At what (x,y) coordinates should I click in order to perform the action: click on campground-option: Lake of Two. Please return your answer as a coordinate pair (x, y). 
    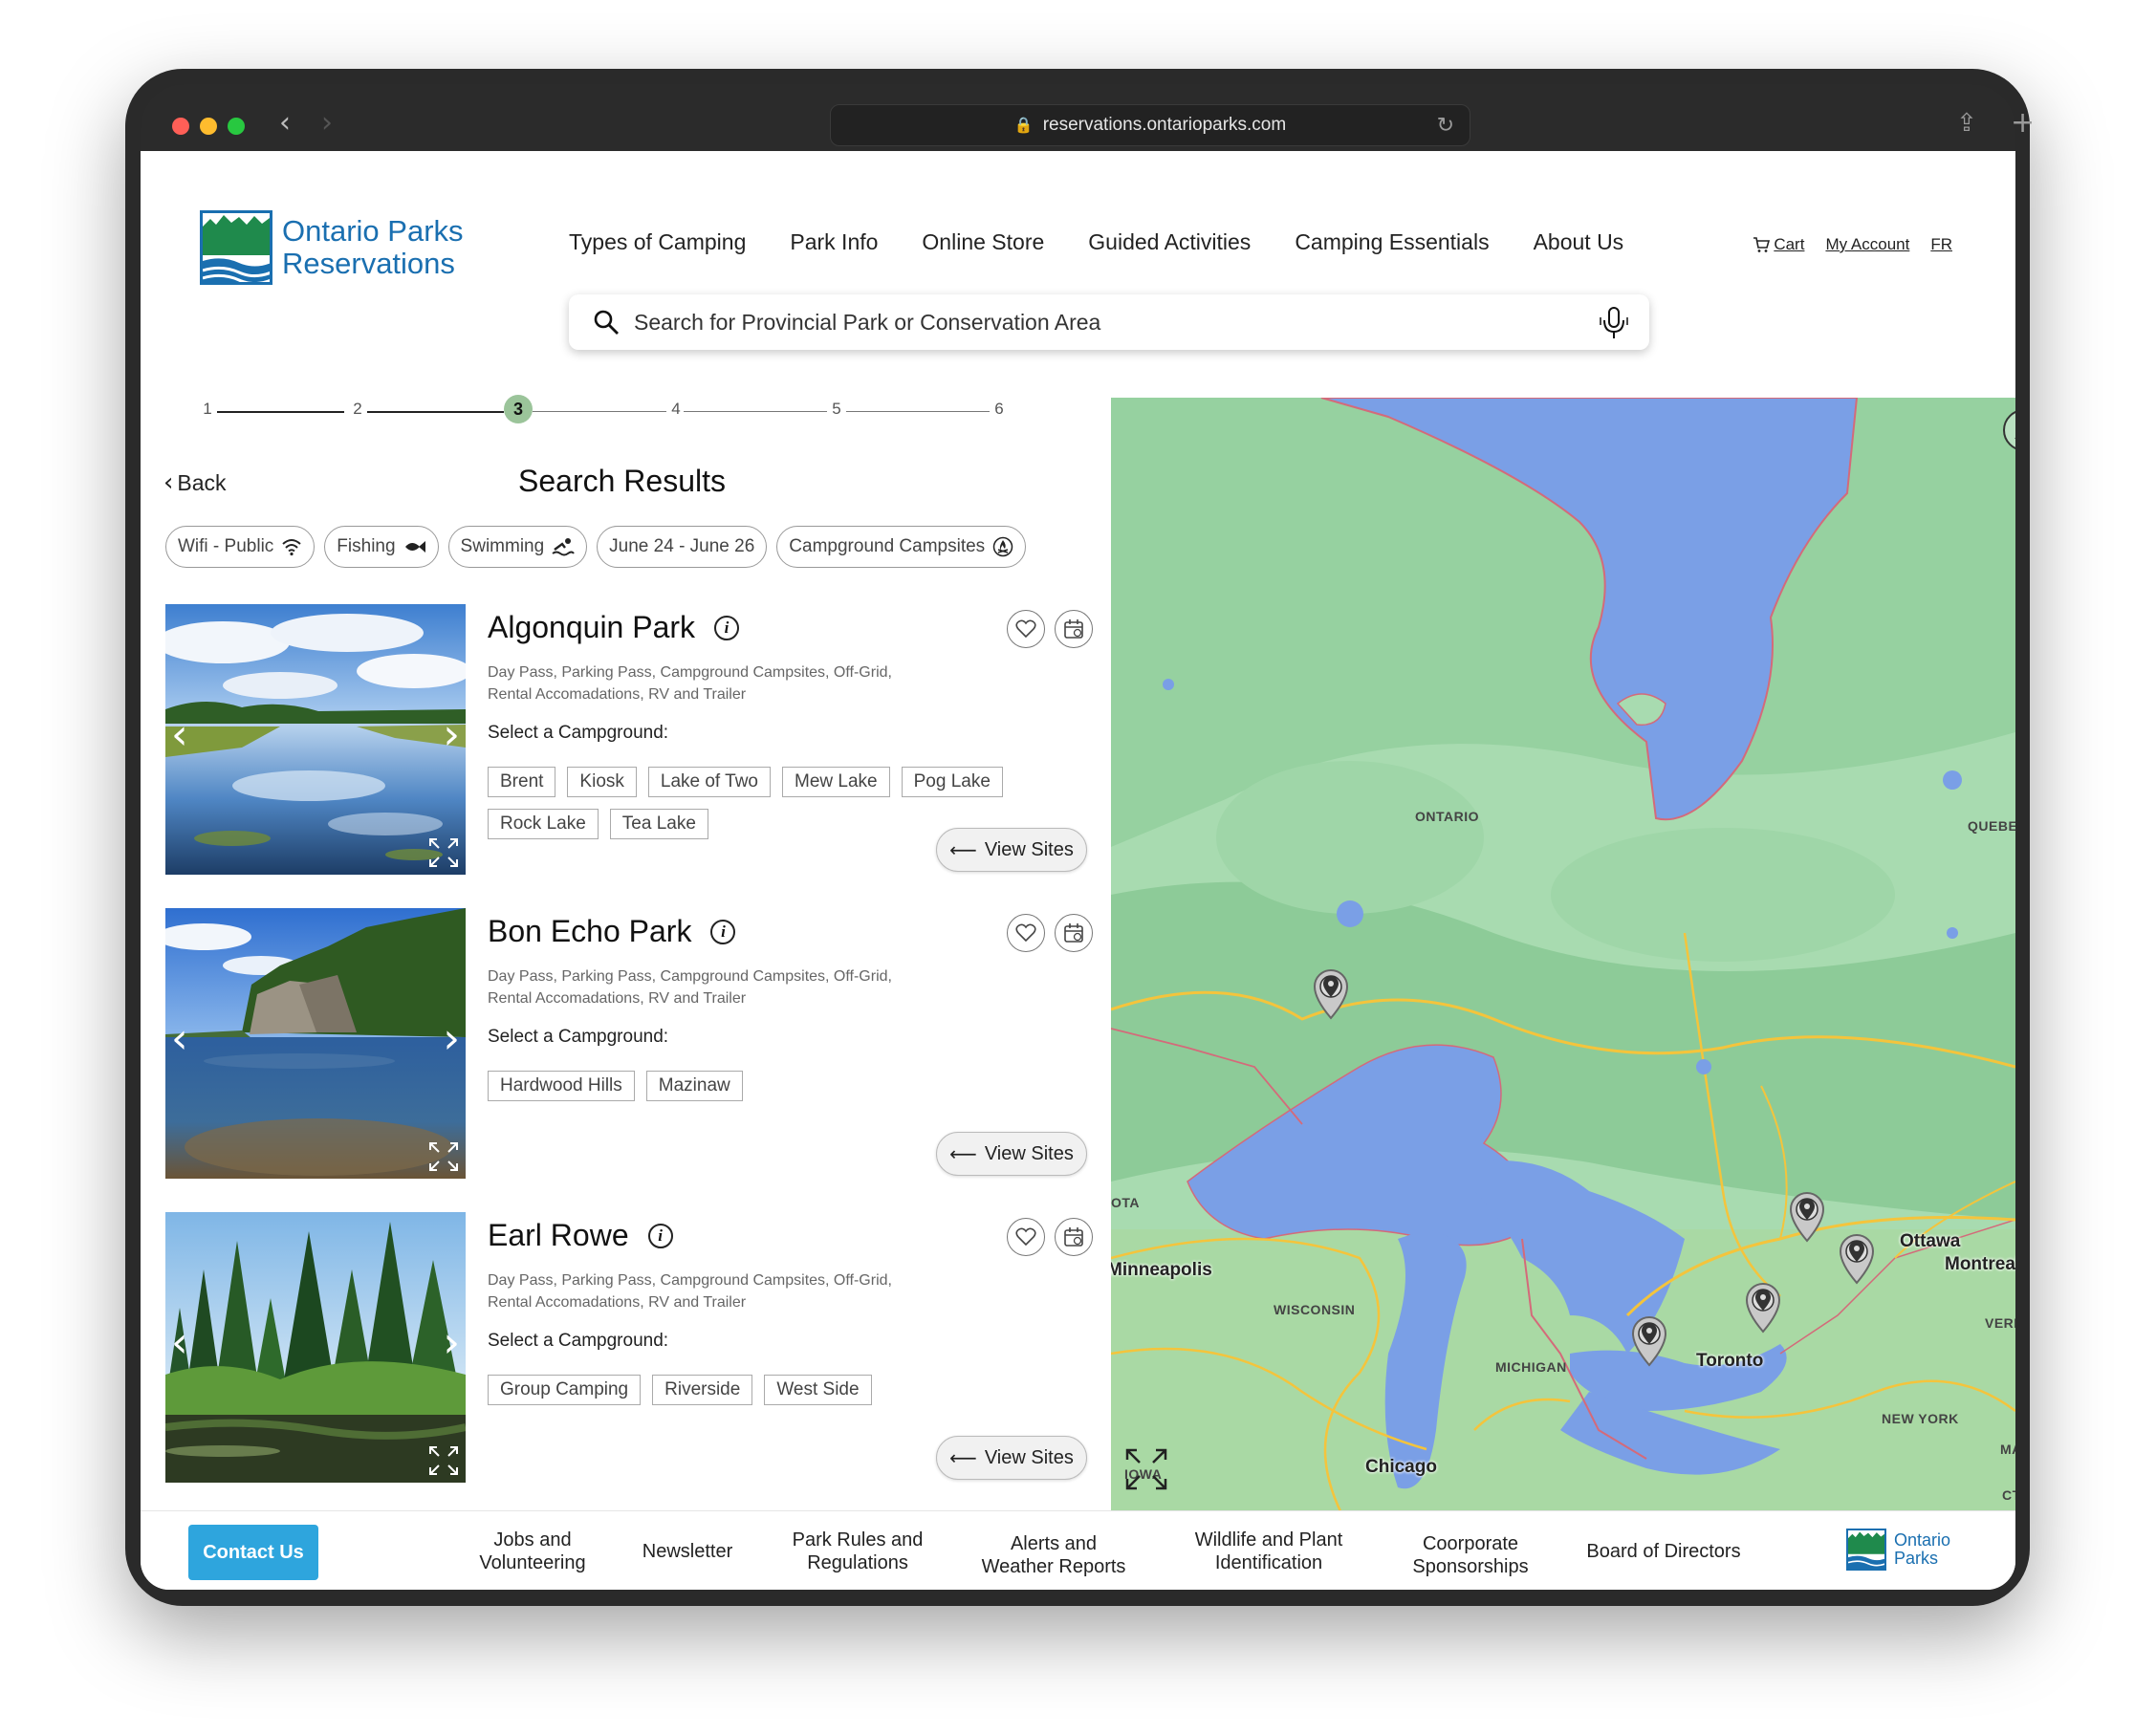
    Looking at the image, I should click on (709, 782).